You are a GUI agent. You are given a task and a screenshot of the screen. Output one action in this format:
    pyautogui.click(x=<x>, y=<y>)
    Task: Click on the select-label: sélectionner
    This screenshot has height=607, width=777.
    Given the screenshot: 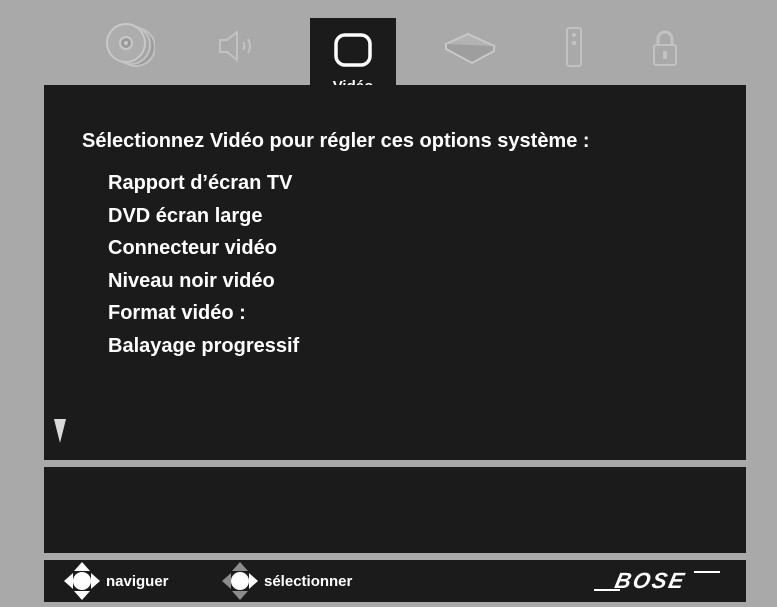 What is the action you would take?
    pyautogui.click(x=308, y=581)
    